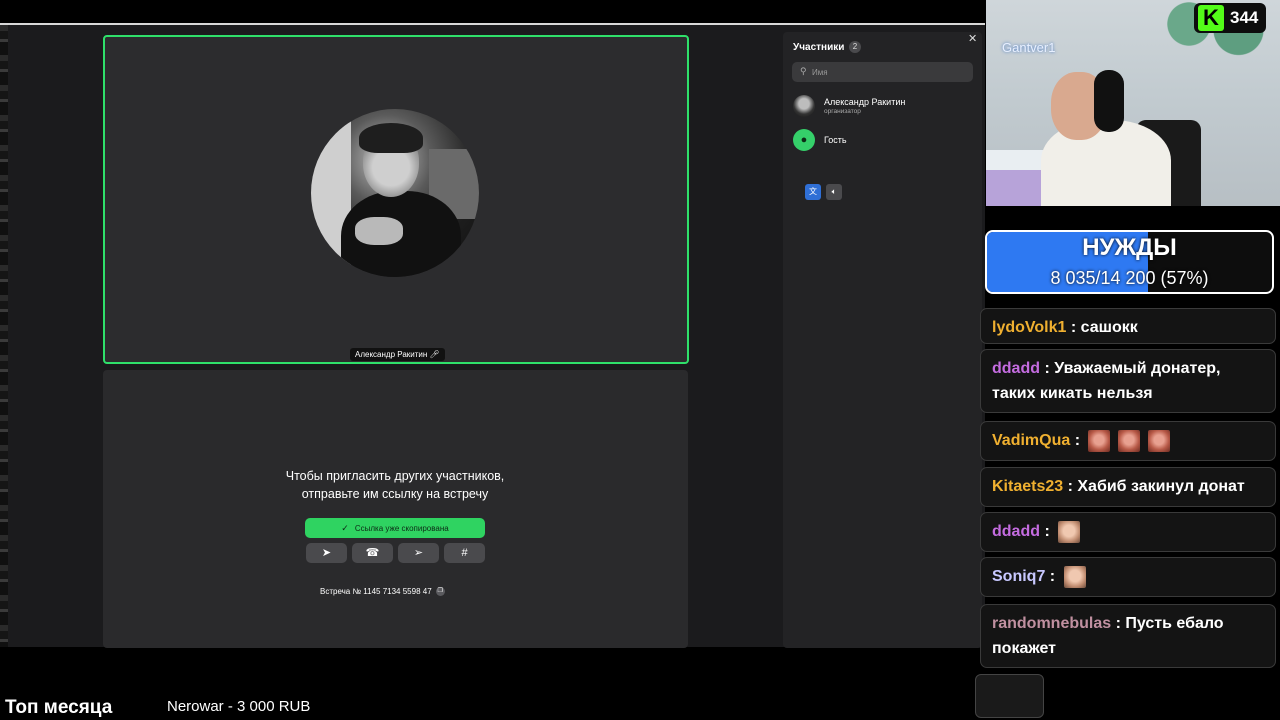  I want to click on translate-icon: 文, so click(813, 192).